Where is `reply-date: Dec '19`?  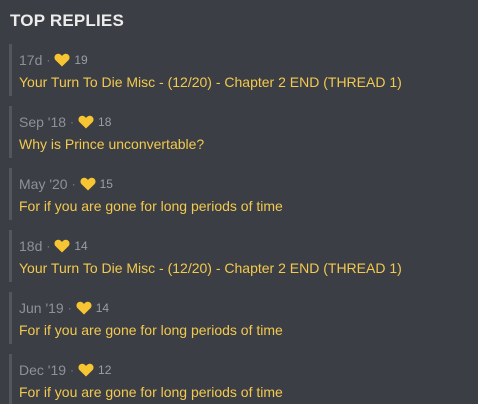 reply-date: Dec '19 is located at coordinates (43, 370).